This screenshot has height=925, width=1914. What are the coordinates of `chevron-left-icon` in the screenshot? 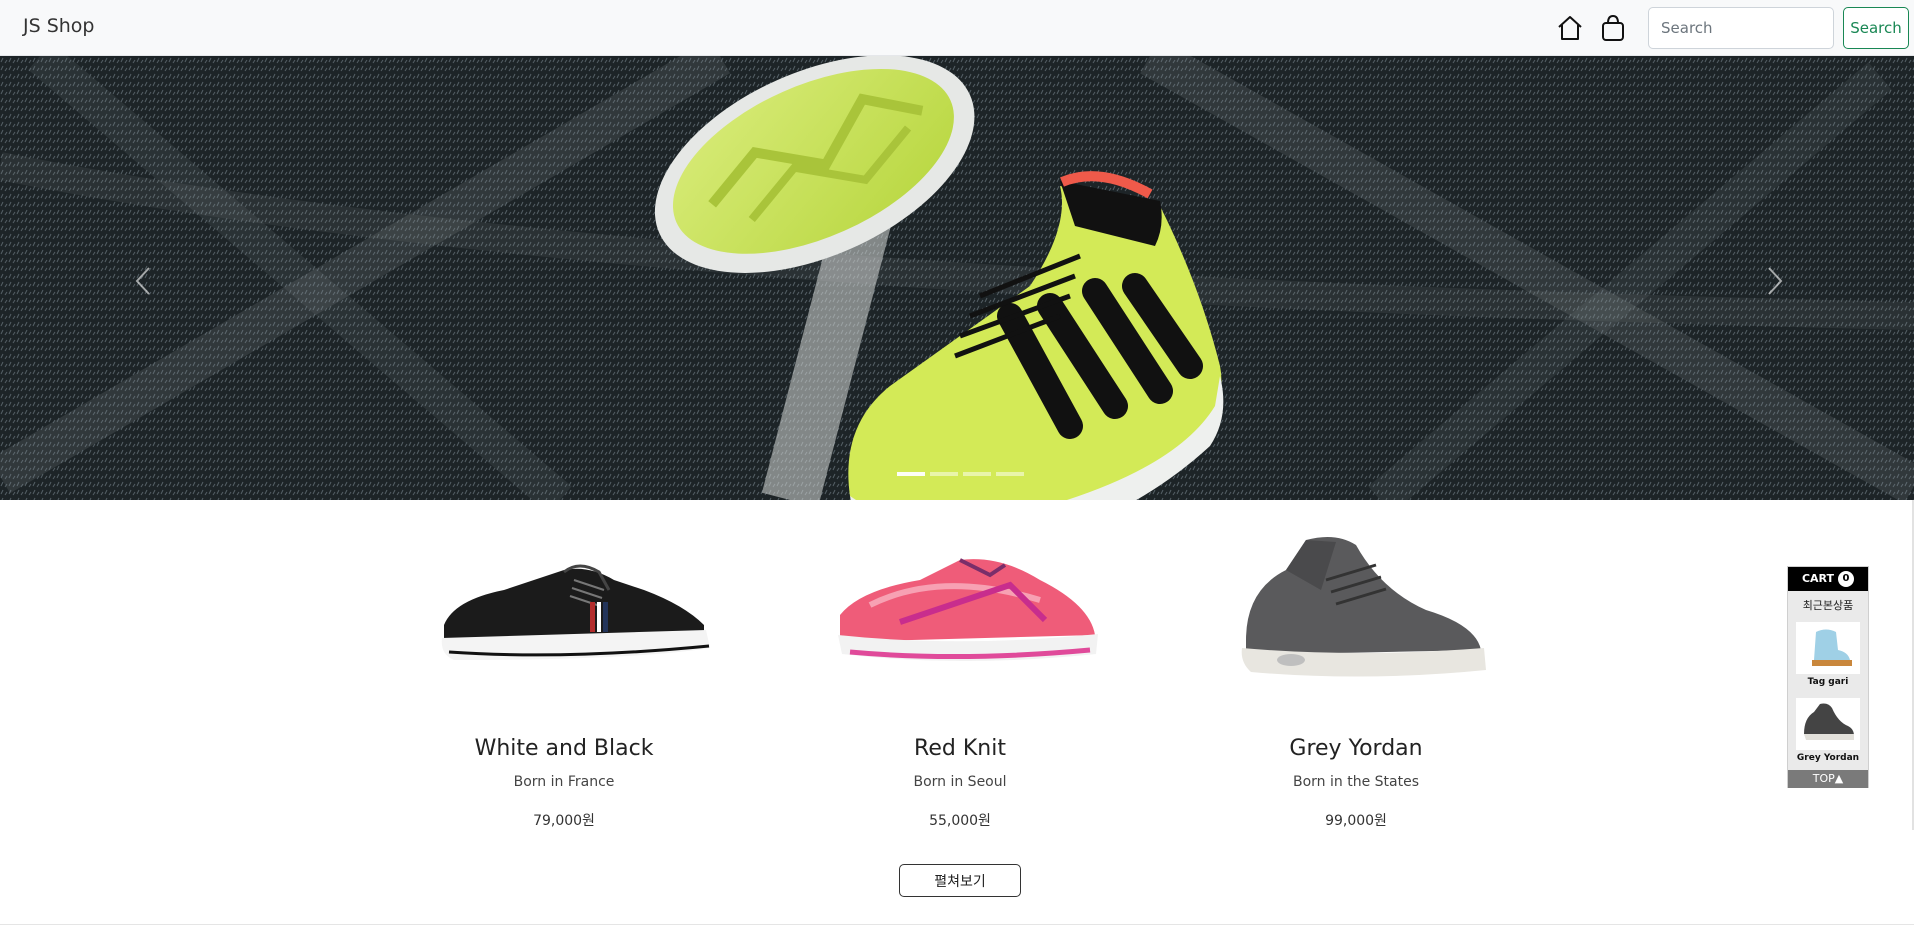 It's located at (142, 281).